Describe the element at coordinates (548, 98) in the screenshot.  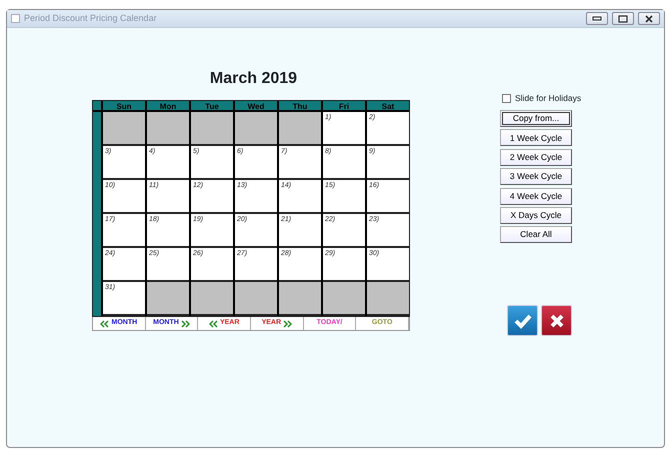
I see `checkbox-label: Slide for Holidays` at that location.